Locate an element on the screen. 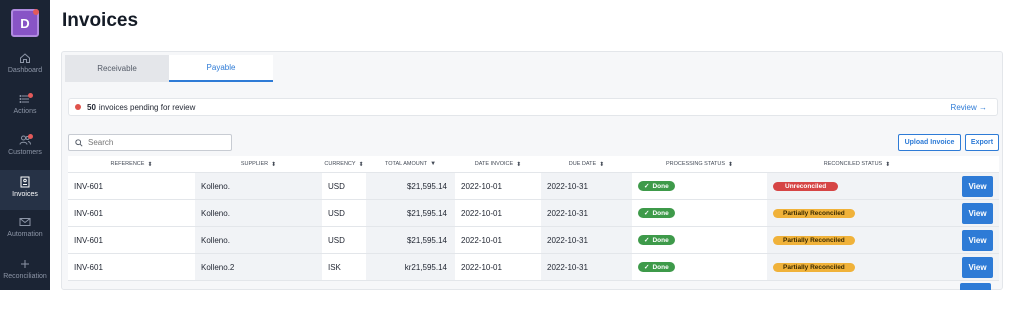 The image size is (1024, 312). pending-text: invoices pending for review is located at coordinates (147, 107).